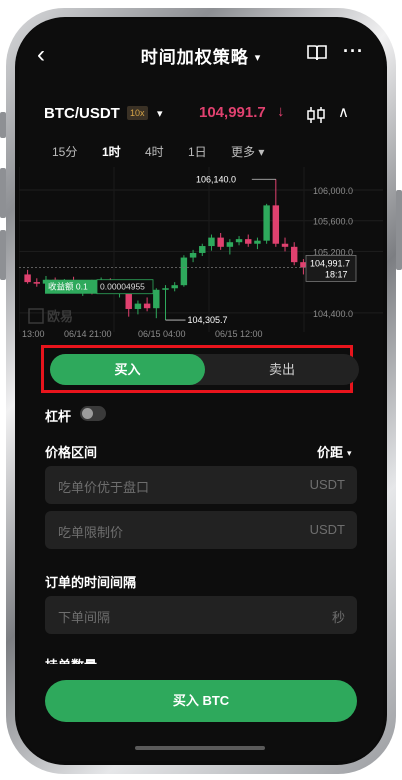  I want to click on chevron-up-icon: ∧, so click(343, 112).